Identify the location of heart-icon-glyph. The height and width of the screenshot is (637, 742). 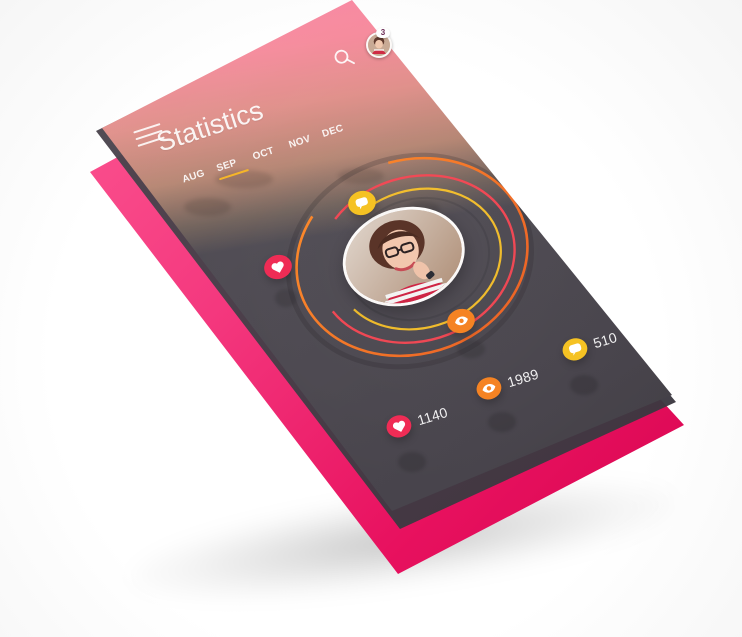
(398, 426).